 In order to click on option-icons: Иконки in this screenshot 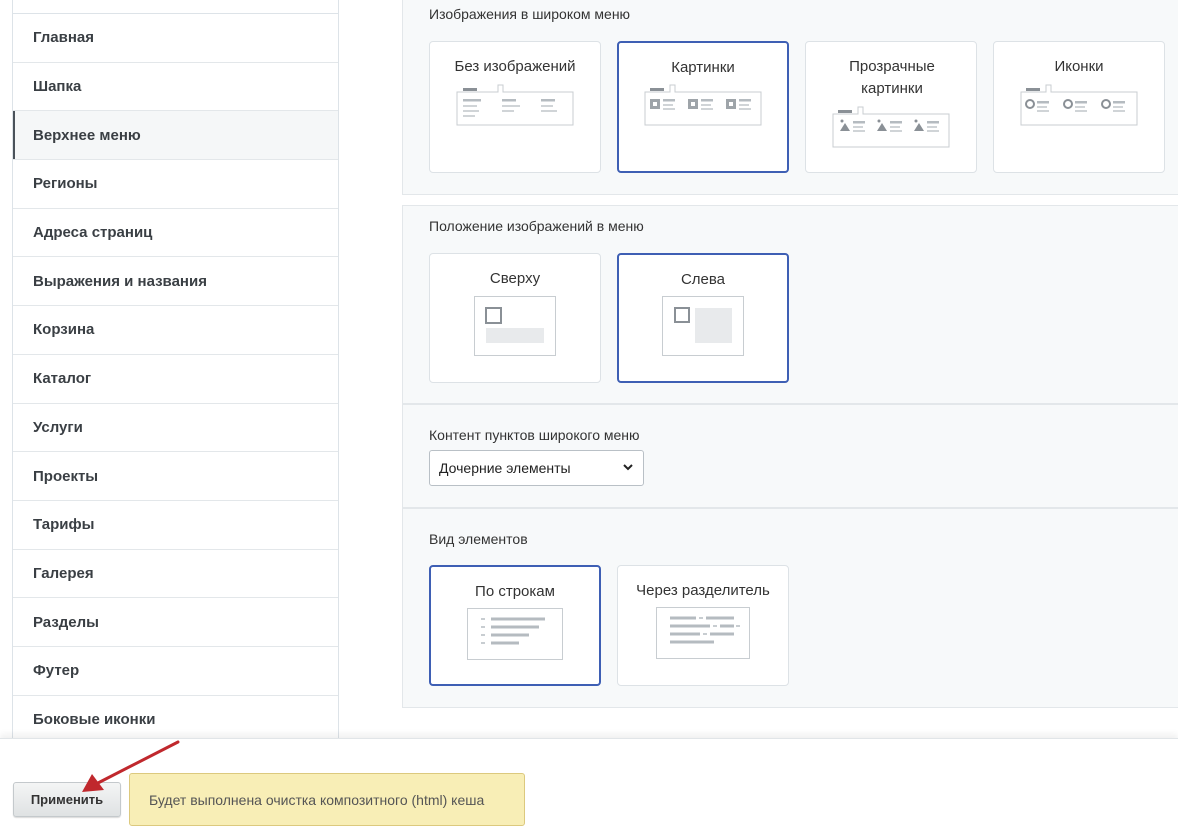, I will do `click(1079, 107)`.